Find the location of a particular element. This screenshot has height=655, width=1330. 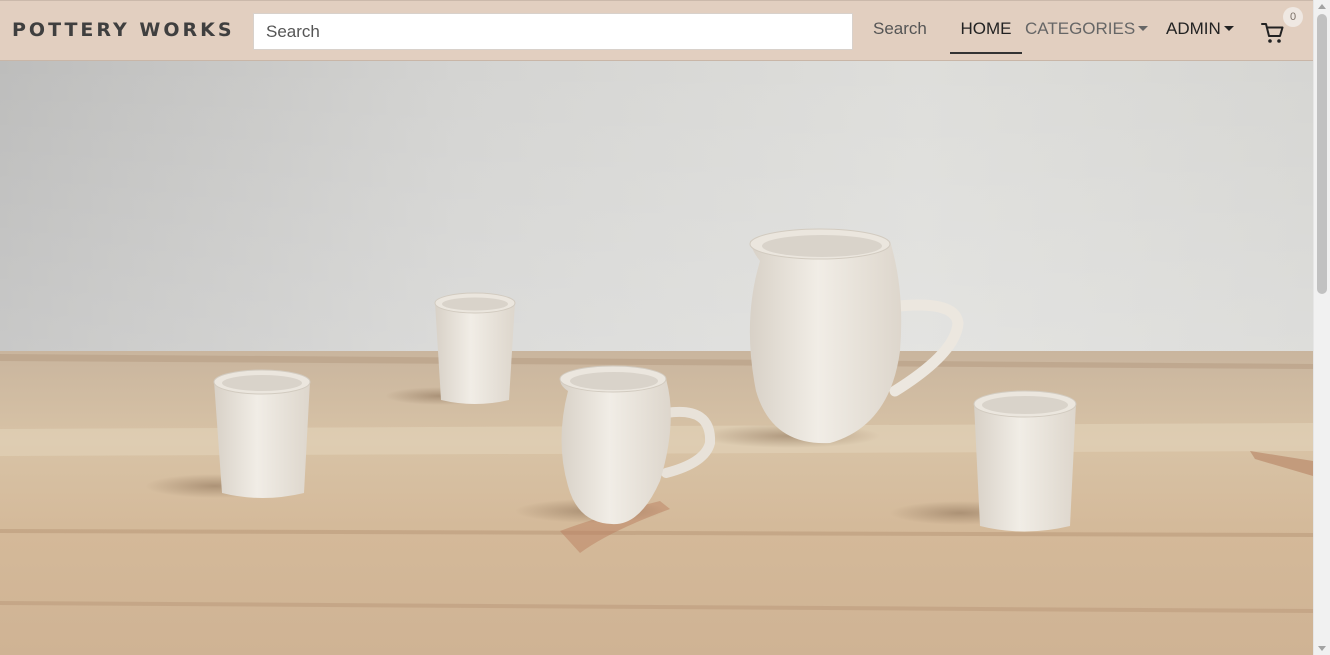

cart-icon is located at coordinates (1272, 33).